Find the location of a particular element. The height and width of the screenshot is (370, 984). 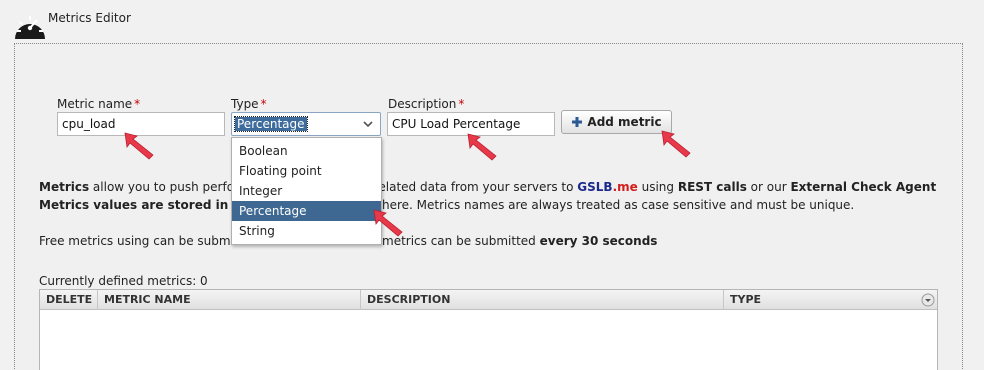

metrics-count: Currently defined metrics: 0 is located at coordinates (123, 281).